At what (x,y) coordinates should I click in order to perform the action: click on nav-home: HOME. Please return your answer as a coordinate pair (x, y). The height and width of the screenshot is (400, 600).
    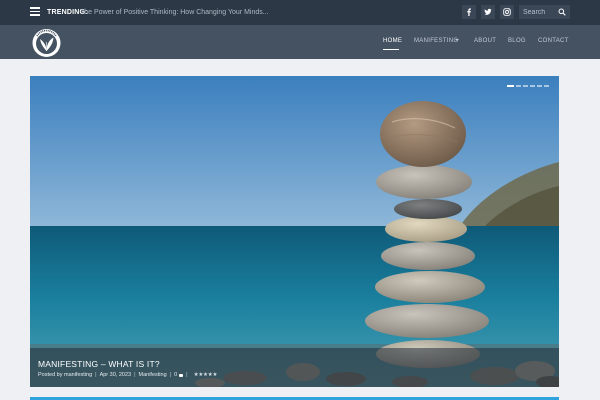
    Looking at the image, I should click on (392, 41).